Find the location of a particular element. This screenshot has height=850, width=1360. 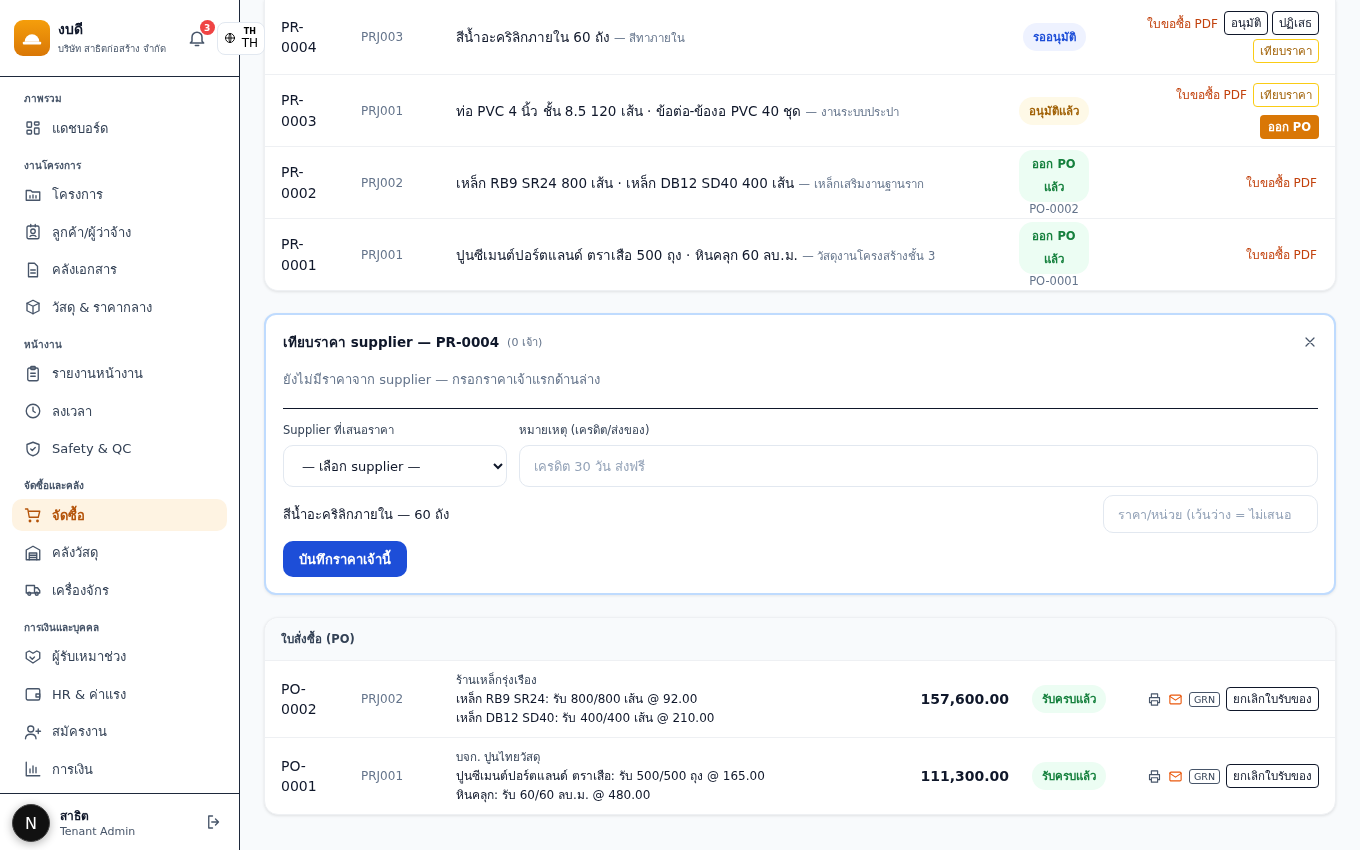

bar-chart-icon is located at coordinates (33, 769).